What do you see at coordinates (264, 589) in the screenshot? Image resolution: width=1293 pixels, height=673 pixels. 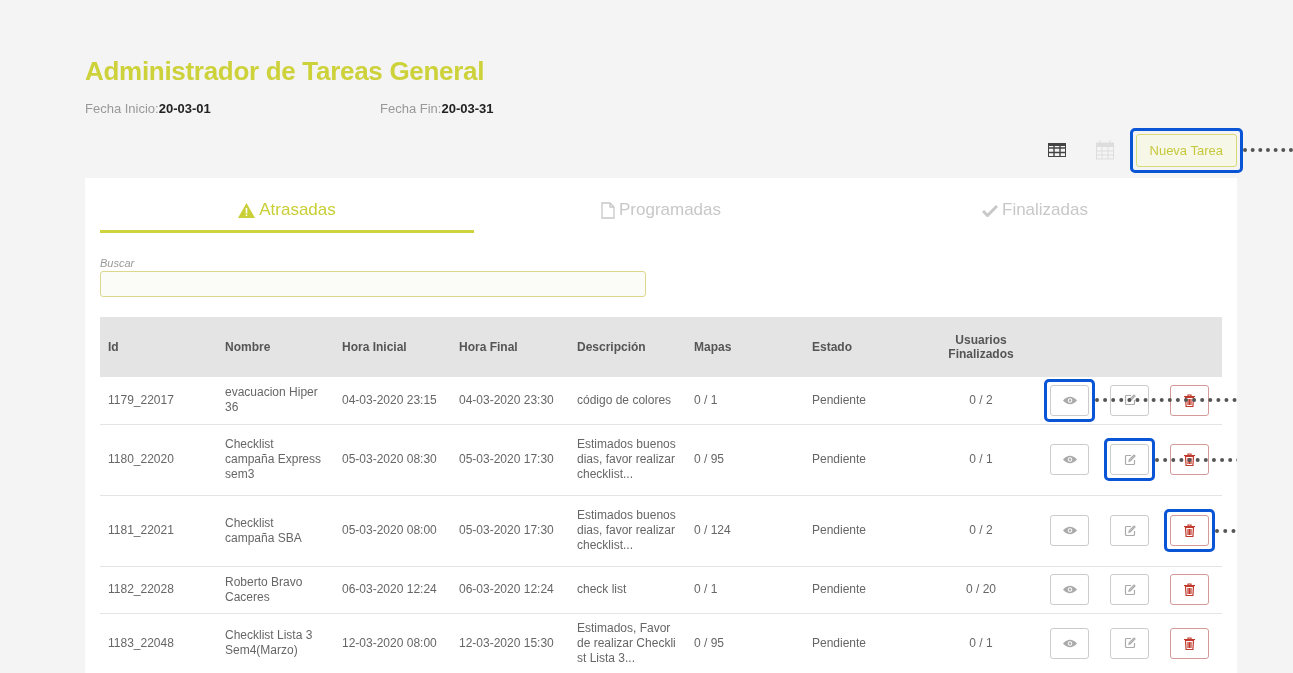 I see `name-cell: Roberto Bravo Caceres` at bounding box center [264, 589].